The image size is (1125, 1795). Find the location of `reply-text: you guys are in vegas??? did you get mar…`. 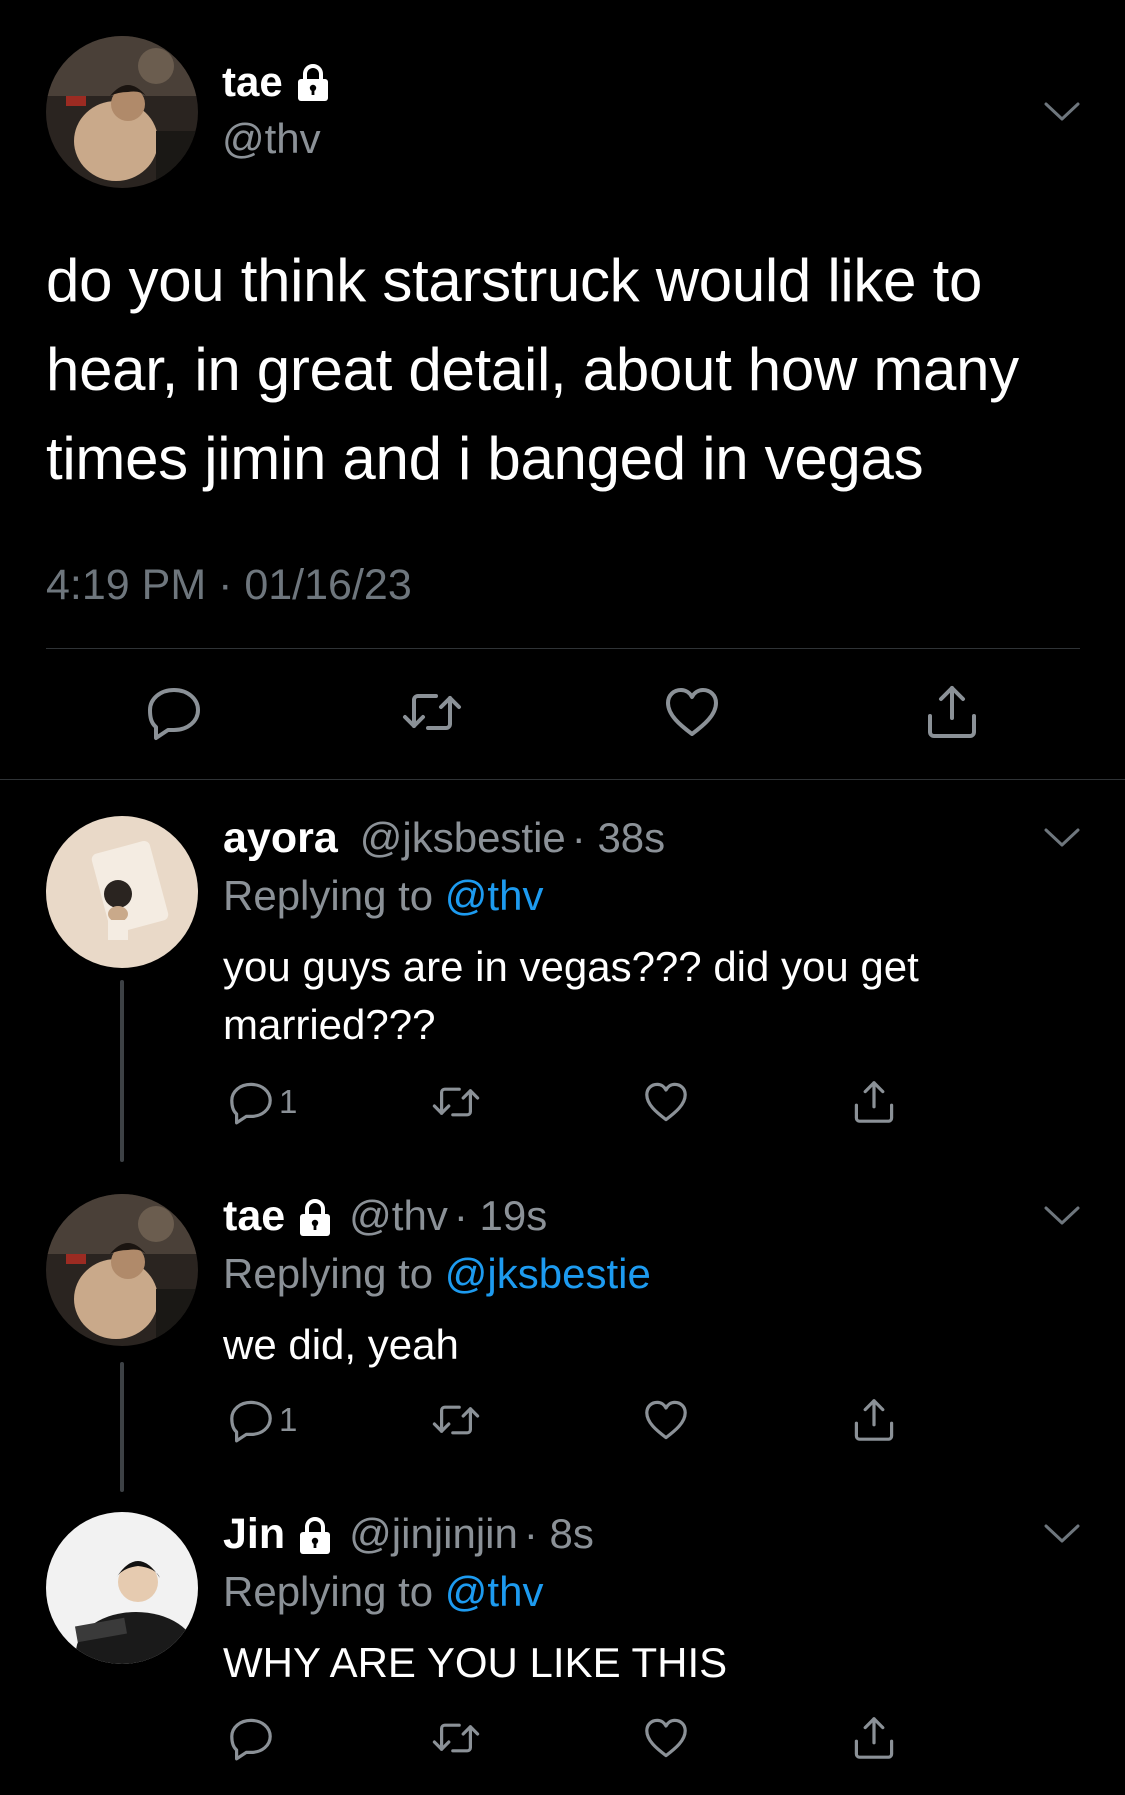

reply-text: you guys are in vegas??? did you get mar… is located at coordinates (571, 995).